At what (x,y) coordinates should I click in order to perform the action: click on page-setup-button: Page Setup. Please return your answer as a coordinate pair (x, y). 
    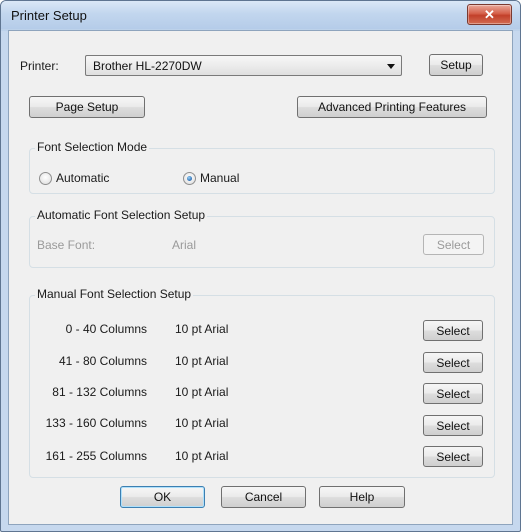
    Looking at the image, I should click on (87, 107).